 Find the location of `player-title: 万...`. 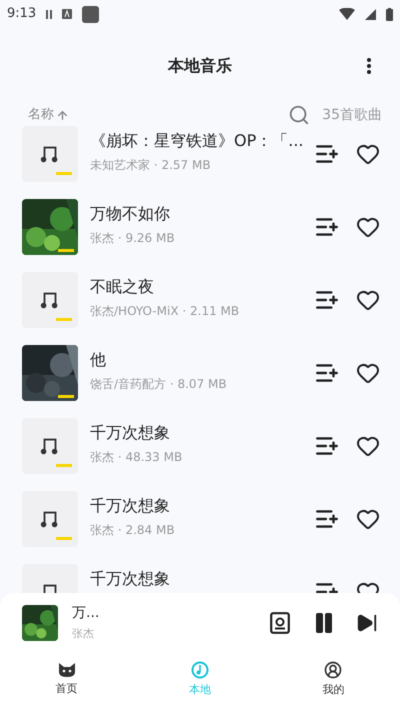

player-title: 万... is located at coordinates (86, 614).